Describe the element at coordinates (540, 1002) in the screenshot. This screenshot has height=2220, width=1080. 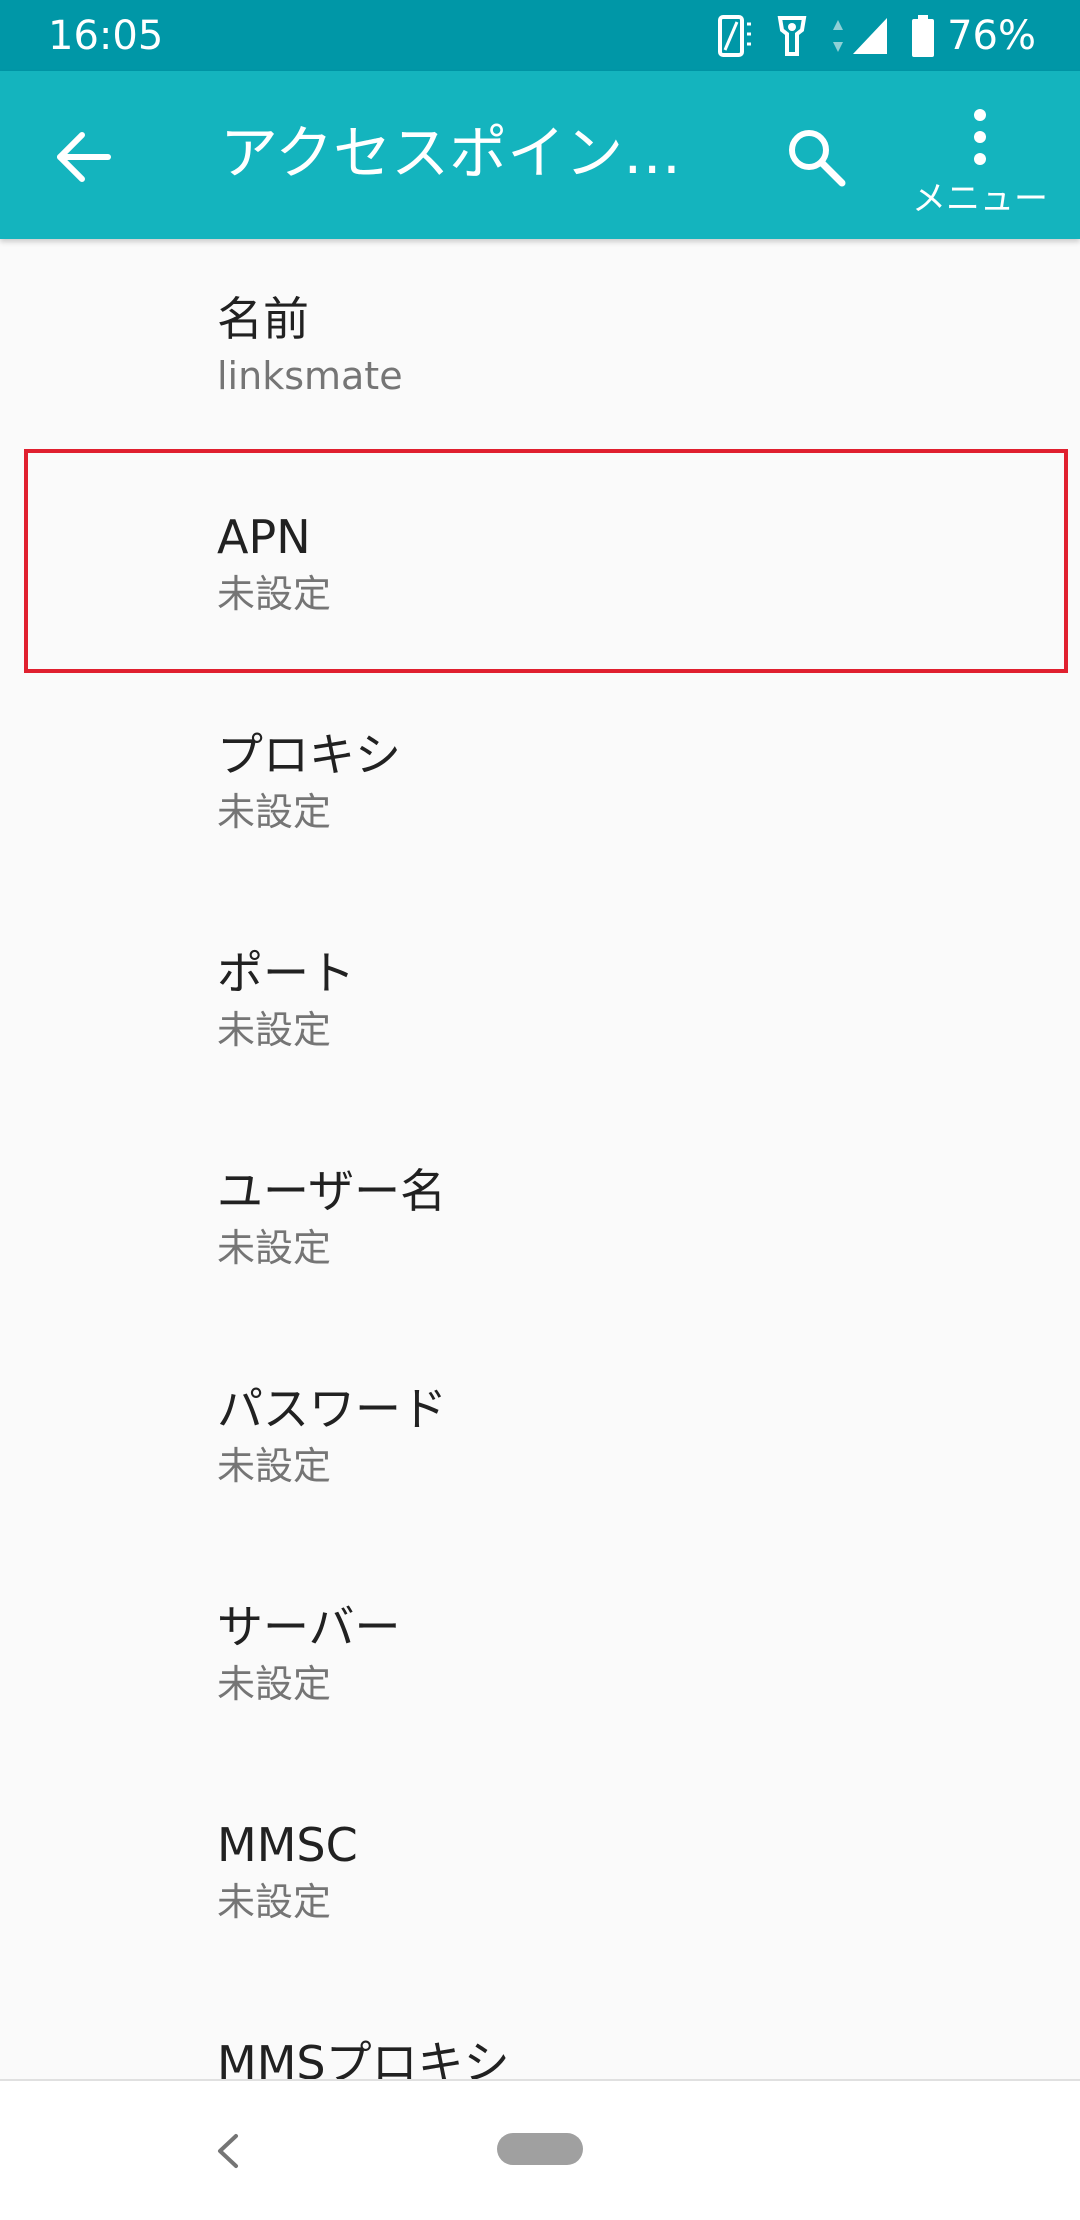
I see `setting-item-port: ポート 未設定` at that location.